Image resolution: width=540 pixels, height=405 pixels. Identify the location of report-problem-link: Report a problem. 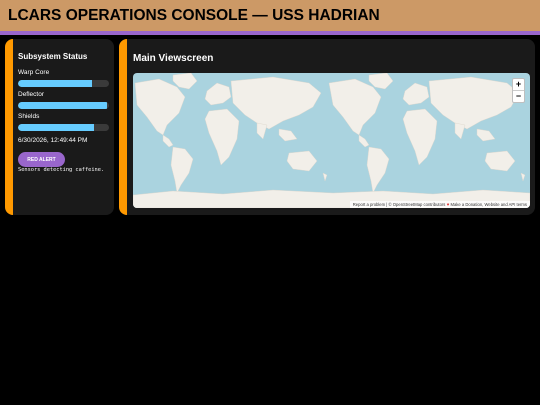
(369, 204).